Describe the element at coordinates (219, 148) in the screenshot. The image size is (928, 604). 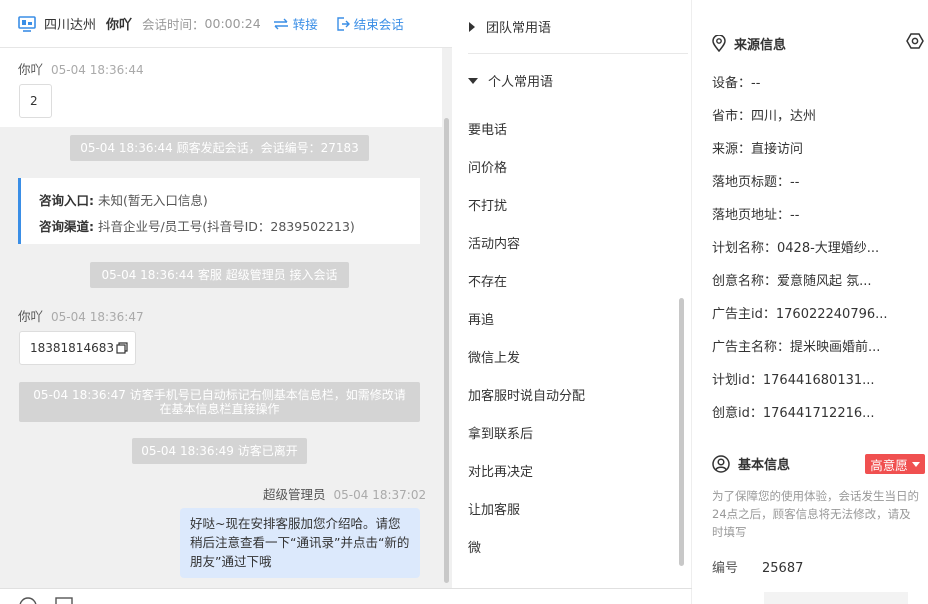
I see `system-note: 05-04 18:36:44 顾客发起会话，会话编号：27183` at that location.